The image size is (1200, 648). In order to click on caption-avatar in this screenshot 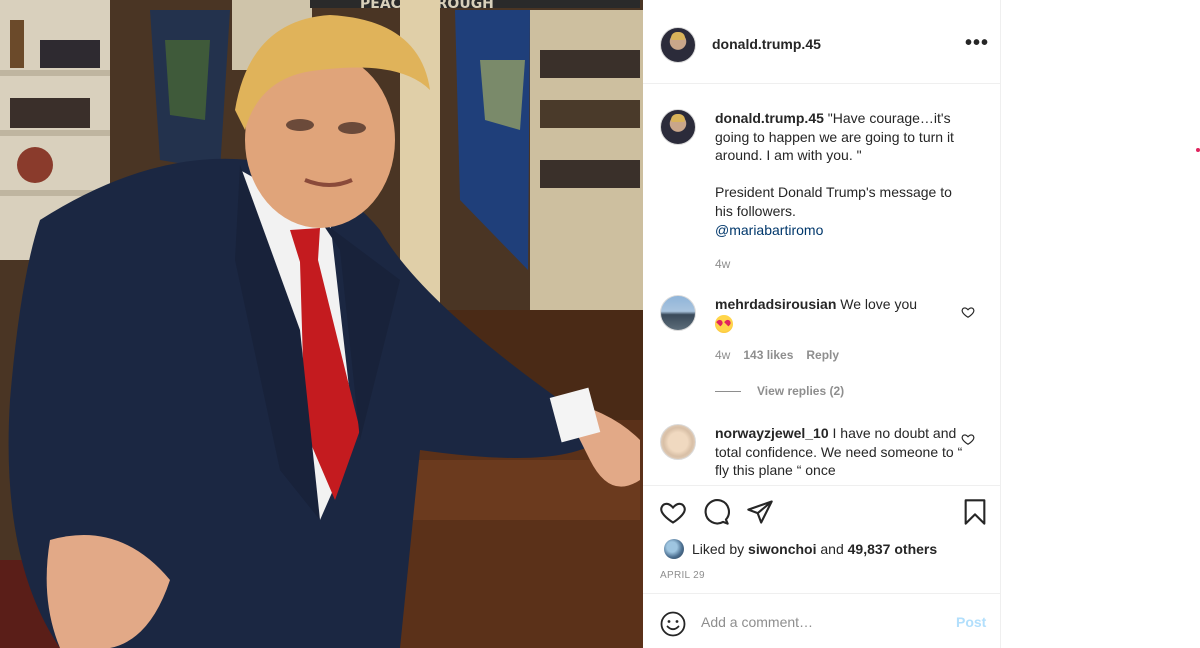, I will do `click(678, 127)`.